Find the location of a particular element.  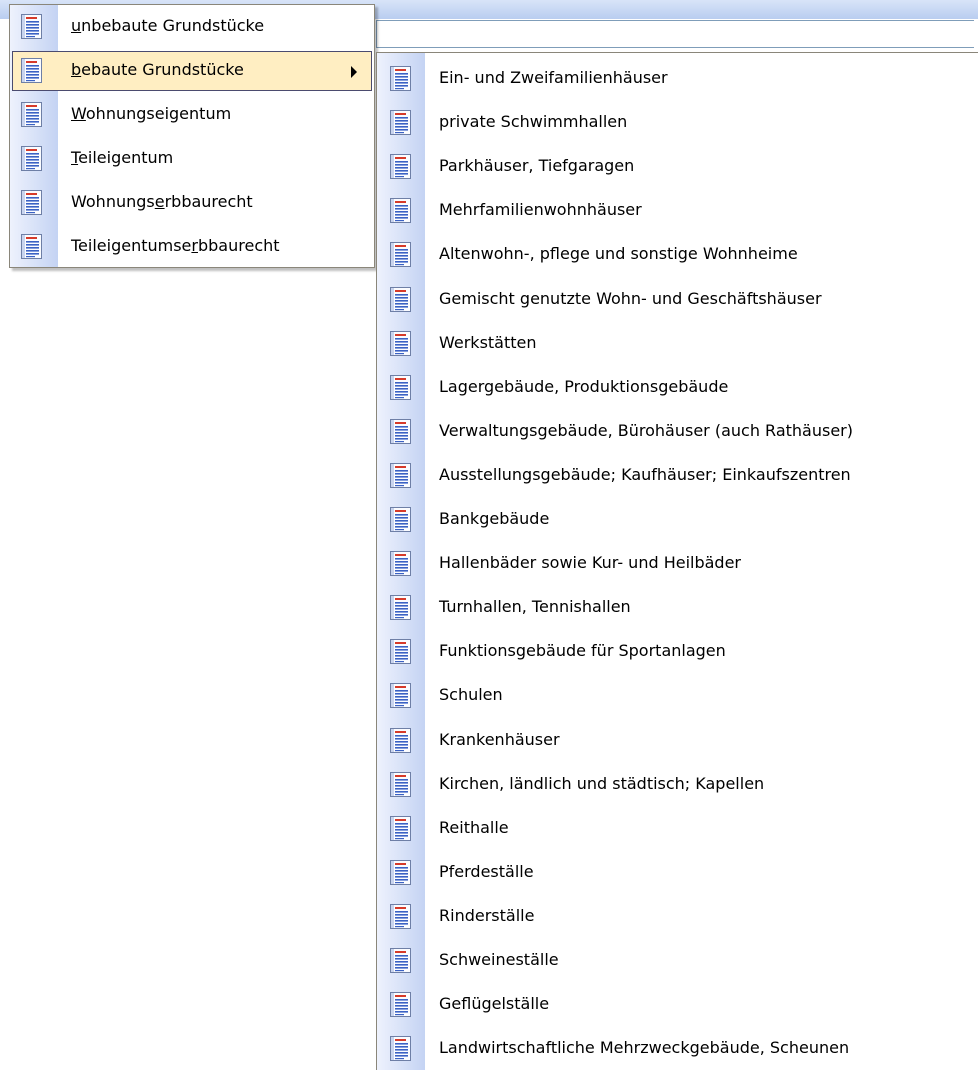

submenu-item-label: Mehrfamilienwohnhäuser is located at coordinates (540, 210).